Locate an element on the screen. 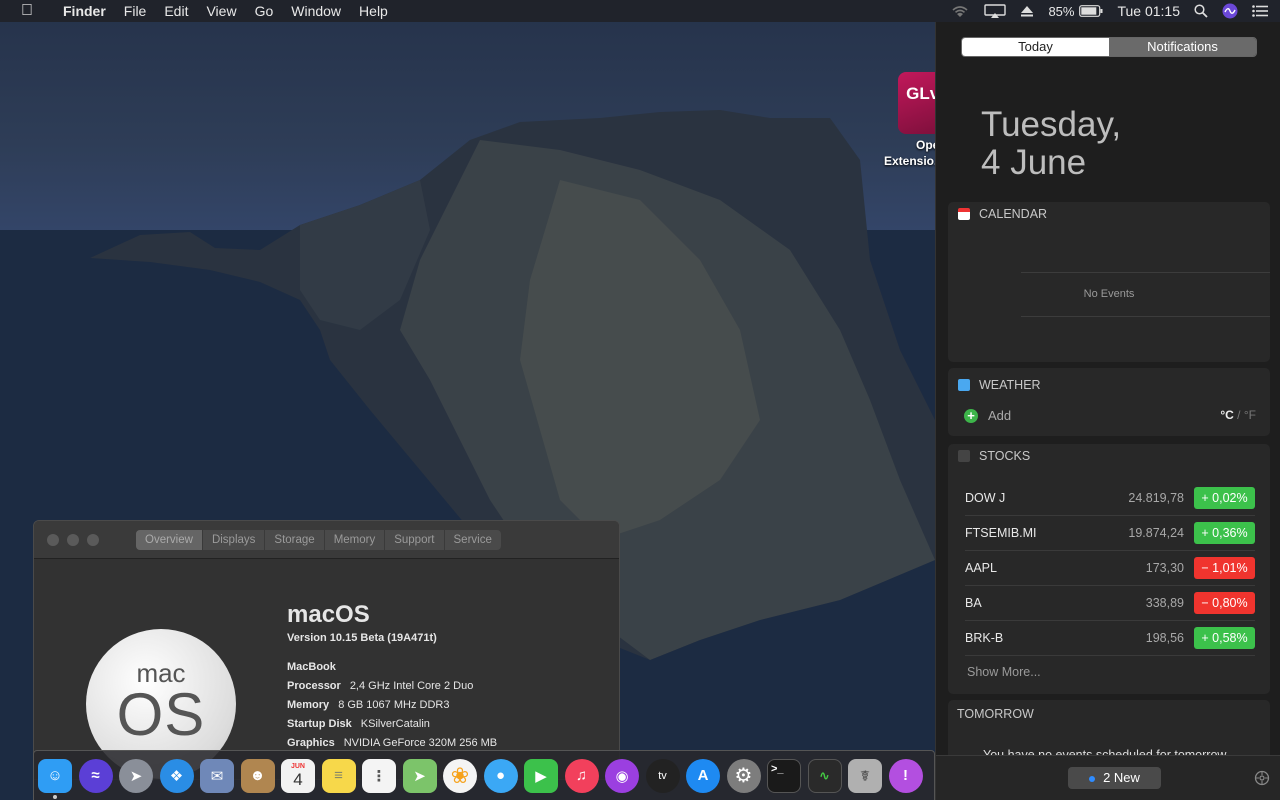  stock-row: DOW J 24.819,78 + 0,02% is located at coordinates (1110, 498).